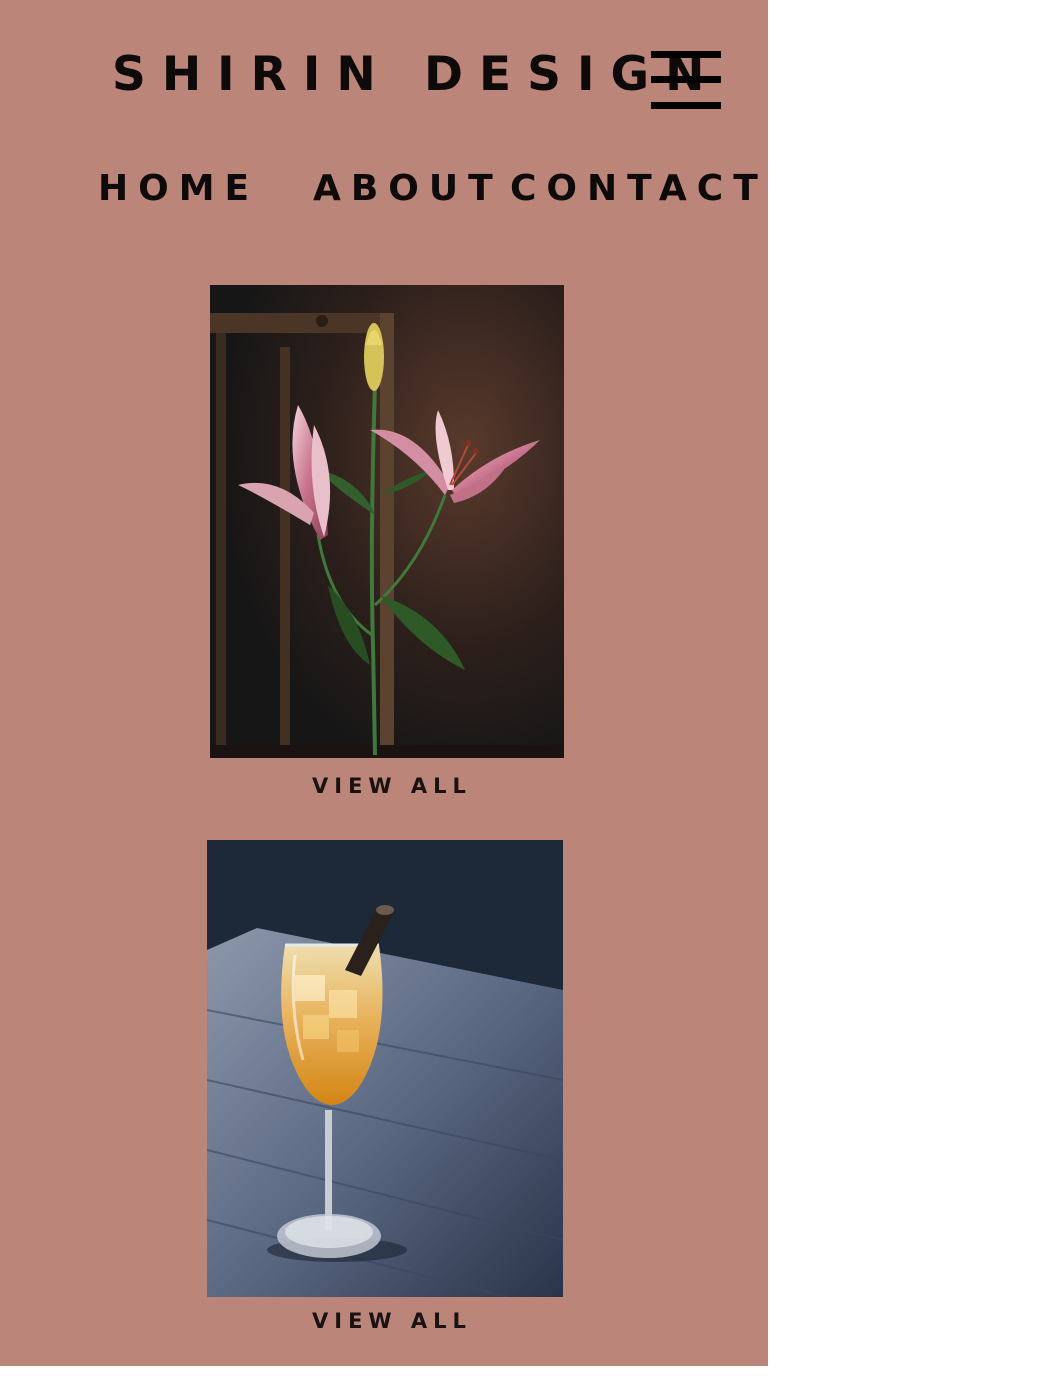 Image resolution: width=1061 pixels, height=1376 pixels. What do you see at coordinates (416, 75) in the screenshot?
I see `site-title: SHIRIN DESIGN` at bounding box center [416, 75].